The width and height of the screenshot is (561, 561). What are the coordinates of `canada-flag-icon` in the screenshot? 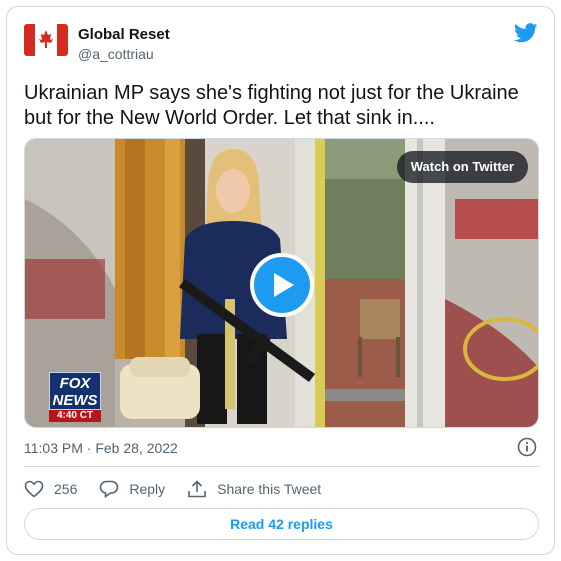 It's located at (46, 40).